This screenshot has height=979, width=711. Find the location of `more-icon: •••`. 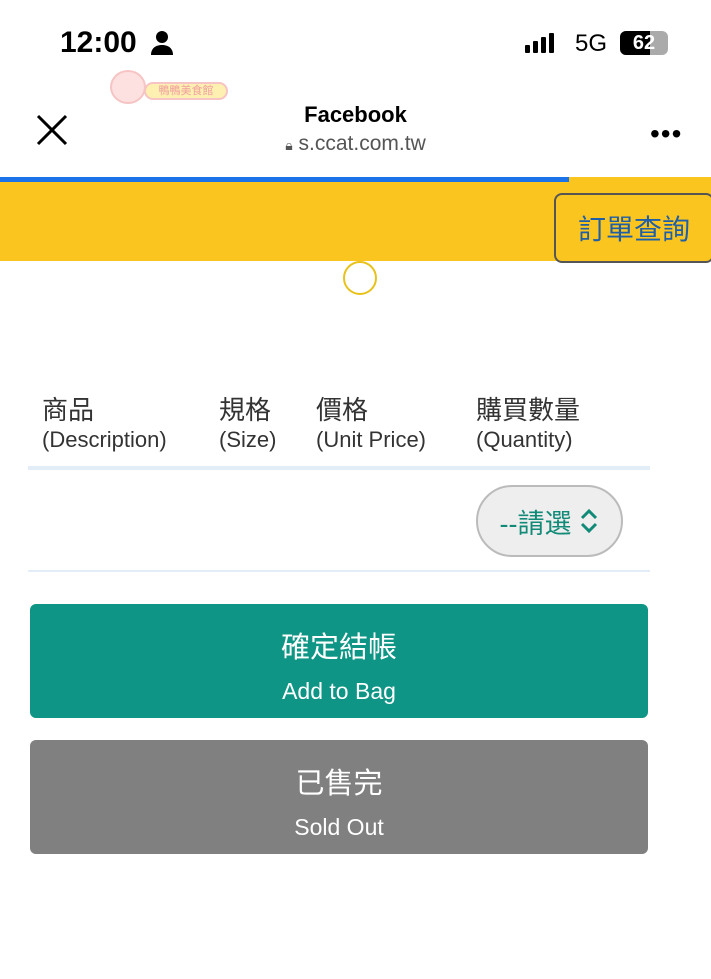

more-icon: ••• is located at coordinates (666, 134).